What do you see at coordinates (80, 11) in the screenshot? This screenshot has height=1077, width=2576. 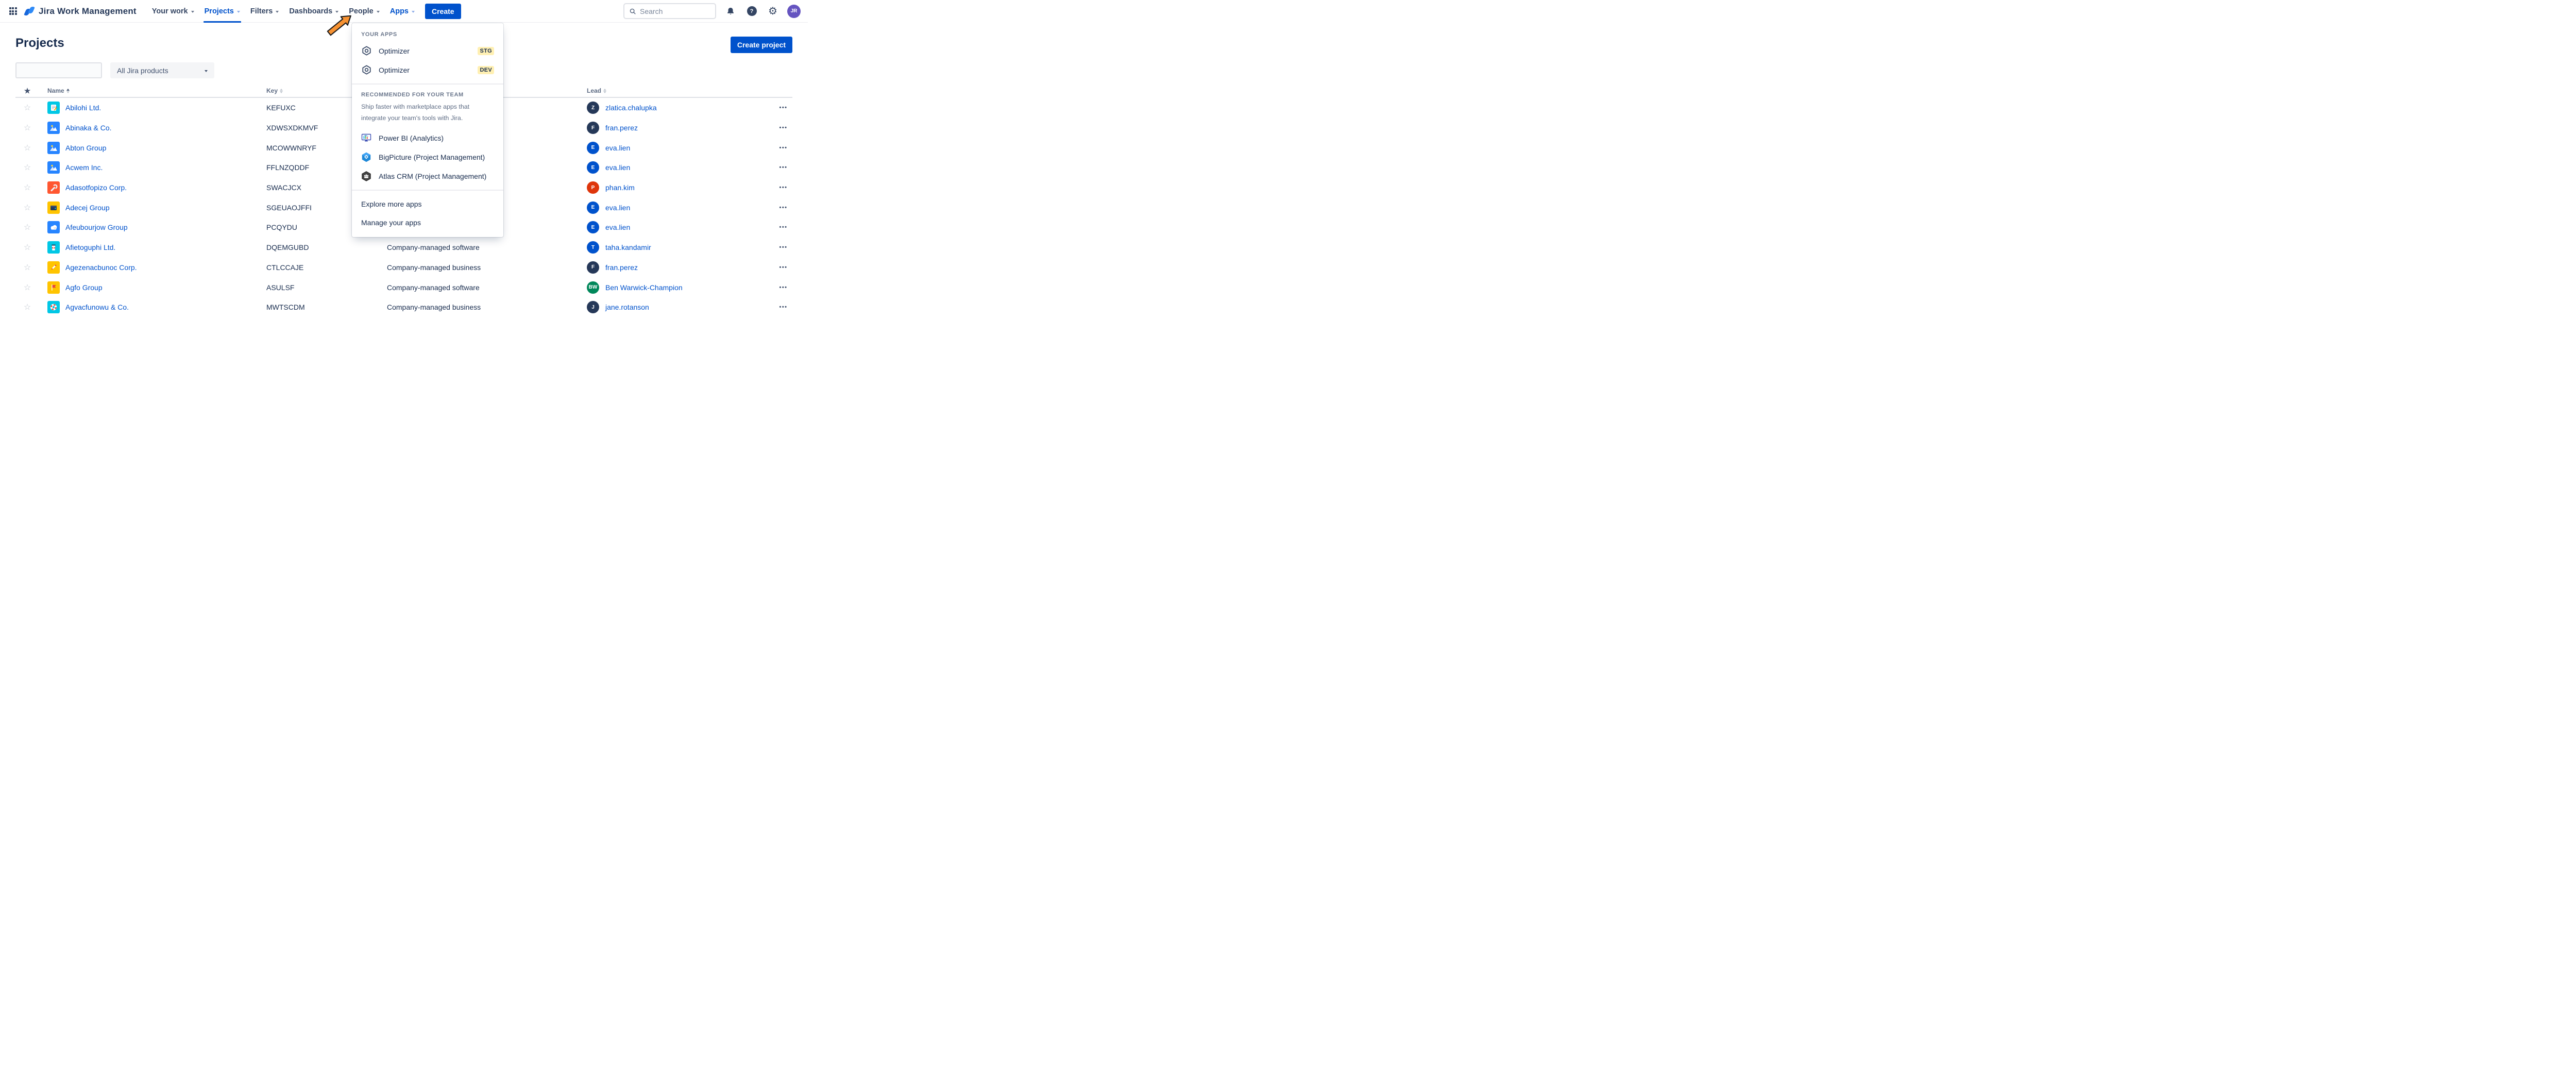 I see `jira-logo: Jira Work Management` at bounding box center [80, 11].